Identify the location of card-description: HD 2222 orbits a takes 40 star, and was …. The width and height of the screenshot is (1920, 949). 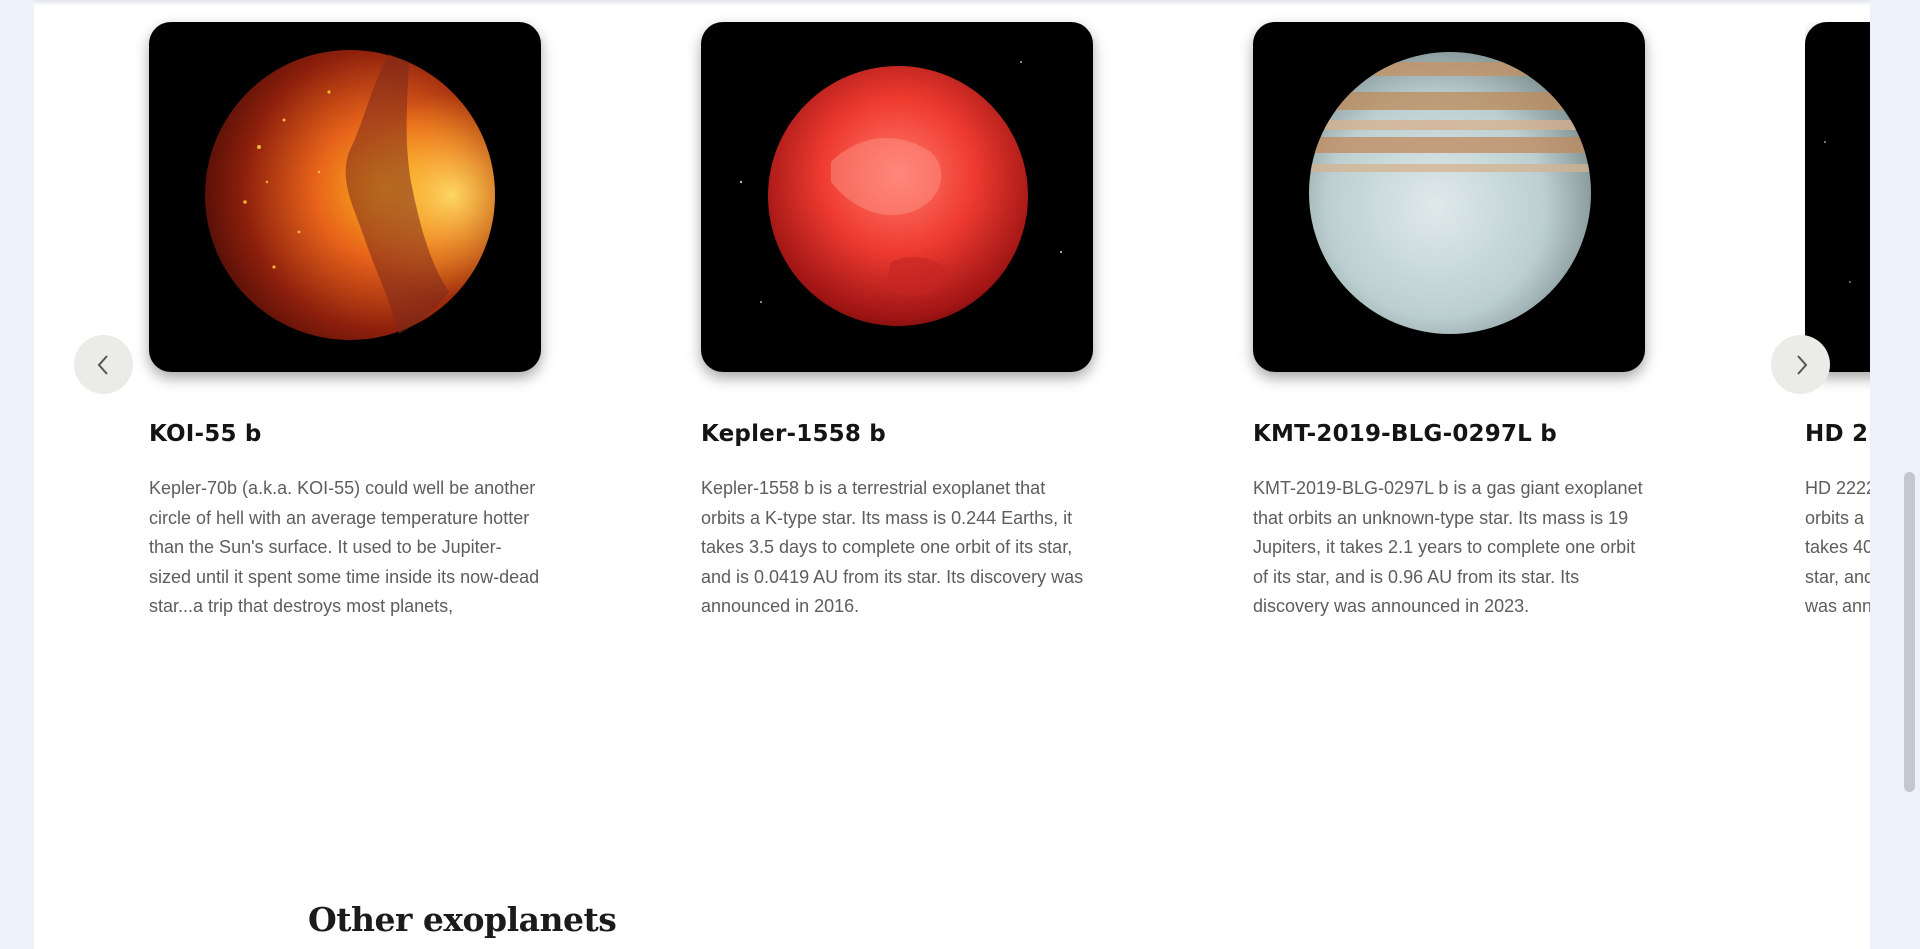
(1837, 548).